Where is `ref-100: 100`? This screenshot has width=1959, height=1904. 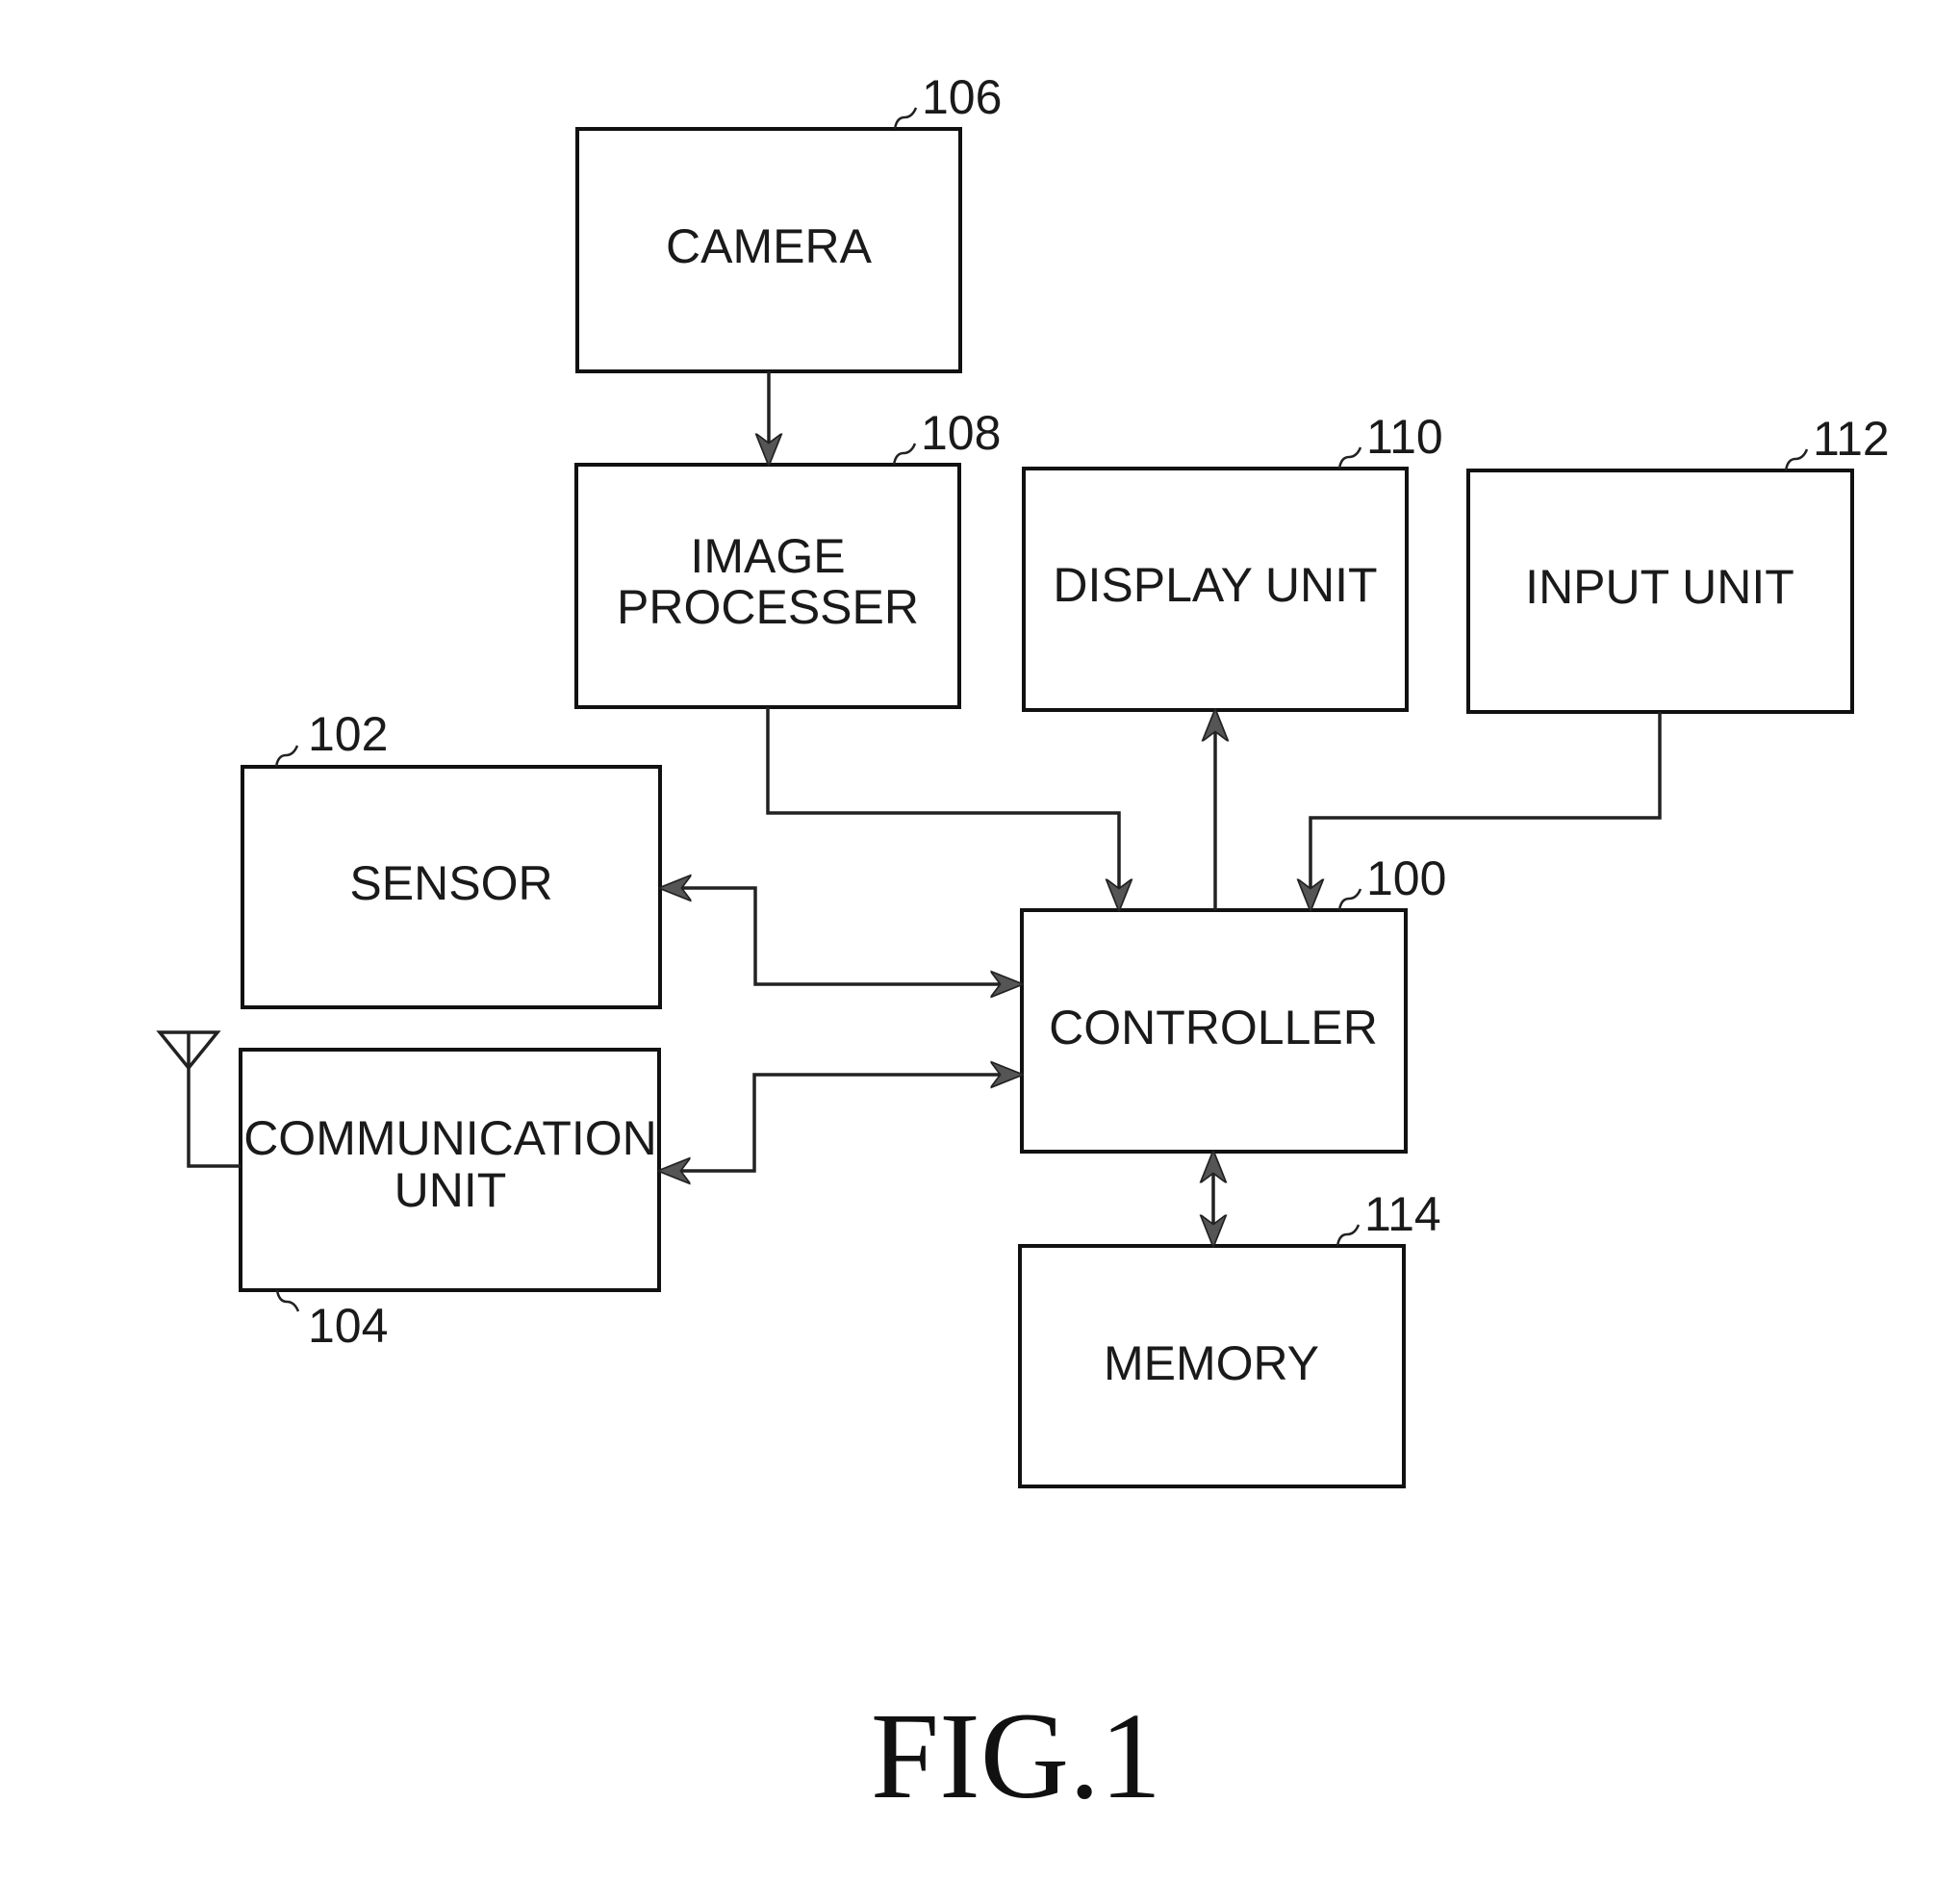
ref-100: 100 is located at coordinates (1391, 881).